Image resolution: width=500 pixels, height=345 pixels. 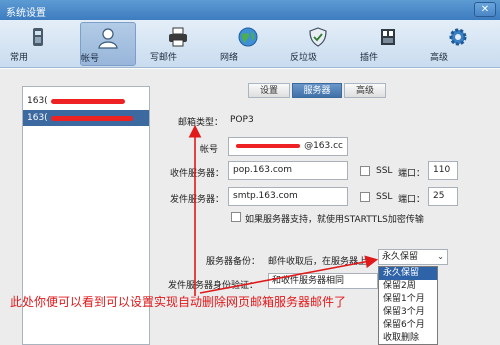 What do you see at coordinates (289, 274) in the screenshot?
I see `arrow-to-backup-select` at bounding box center [289, 274].